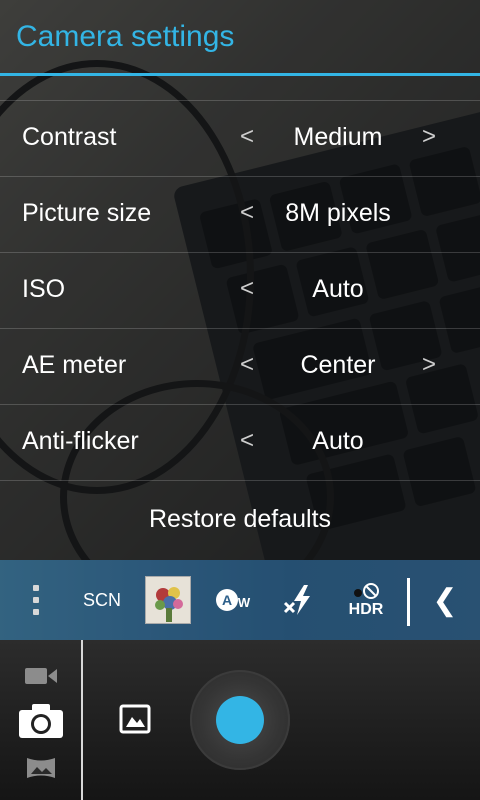 The width and height of the screenshot is (480, 800). What do you see at coordinates (168, 600) in the screenshot?
I see `color-effect-icon` at bounding box center [168, 600].